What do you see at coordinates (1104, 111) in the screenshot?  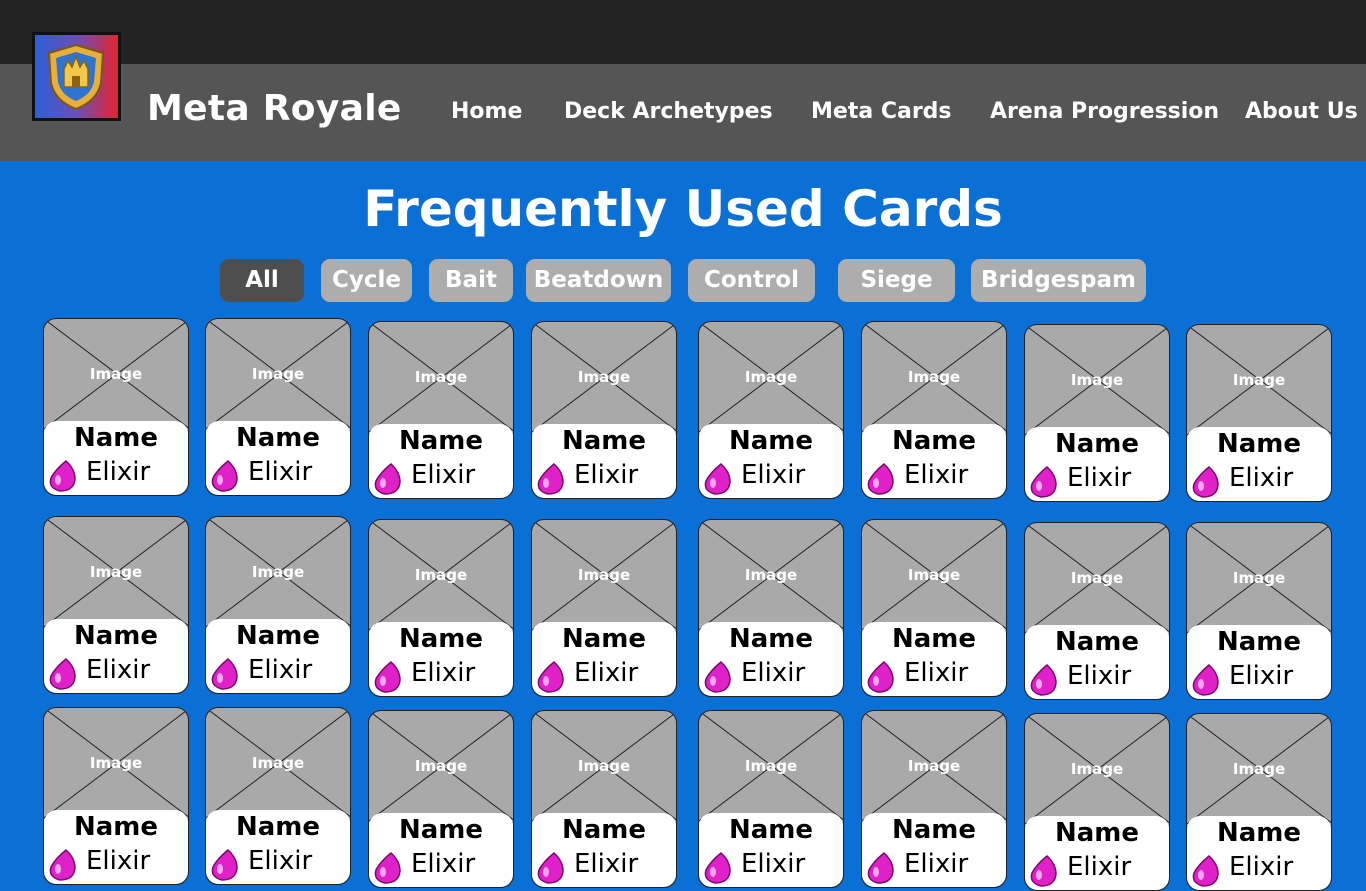 I see `nav-arena-progression: Arena Progression` at bounding box center [1104, 111].